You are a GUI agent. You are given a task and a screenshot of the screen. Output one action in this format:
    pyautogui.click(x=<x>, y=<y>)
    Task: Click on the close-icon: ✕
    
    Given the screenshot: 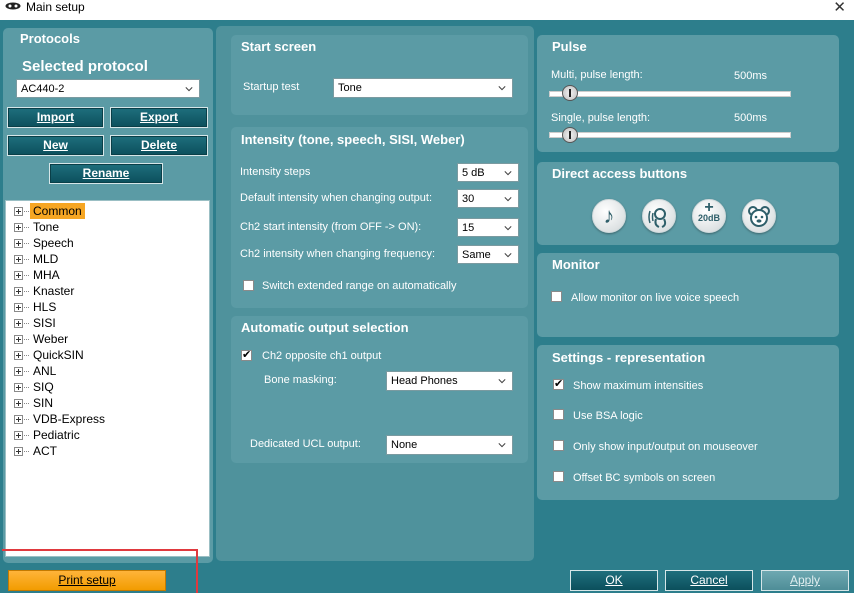 What is the action you would take?
    pyautogui.click(x=839, y=8)
    